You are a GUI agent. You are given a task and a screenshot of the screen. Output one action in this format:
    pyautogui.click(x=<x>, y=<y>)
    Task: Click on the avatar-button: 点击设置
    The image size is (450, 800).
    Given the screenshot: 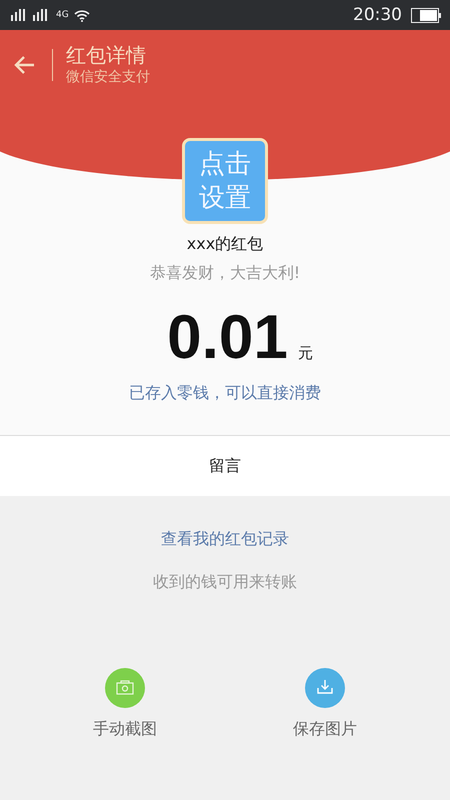 What is the action you would take?
    pyautogui.click(x=225, y=181)
    